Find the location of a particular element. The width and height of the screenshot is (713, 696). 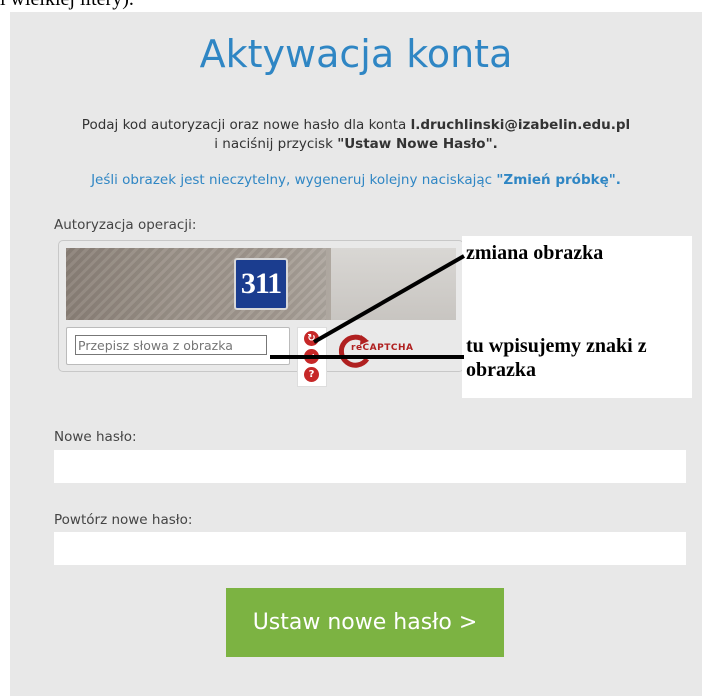

captcha-input is located at coordinates (171, 345).